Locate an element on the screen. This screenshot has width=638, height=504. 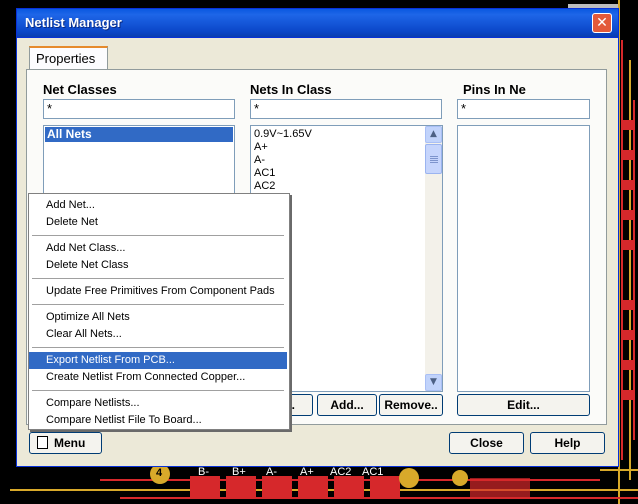
nets-in-class-label: Nets In Class is located at coordinates (291, 89).